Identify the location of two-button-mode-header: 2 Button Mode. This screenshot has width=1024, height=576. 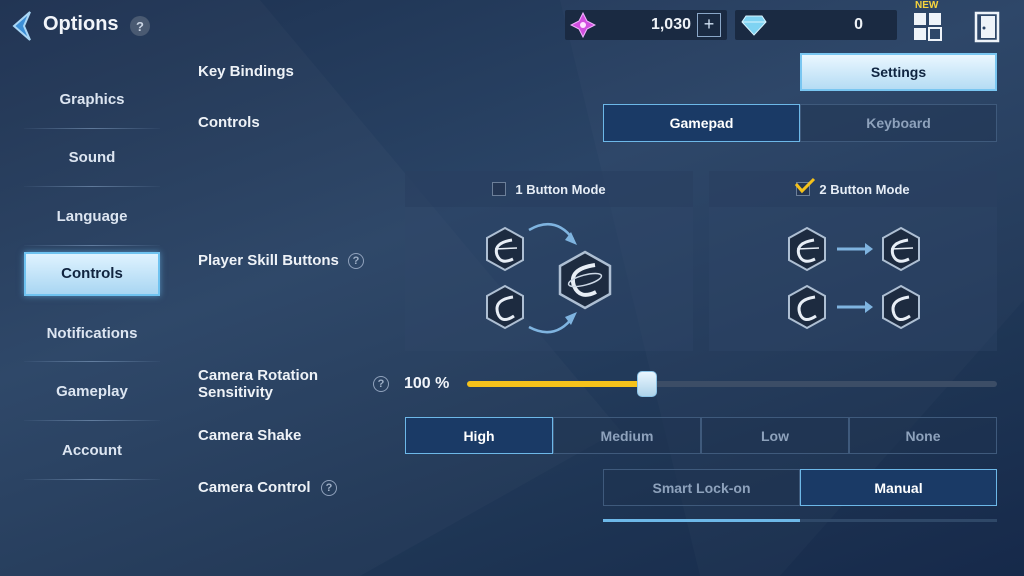
(853, 189).